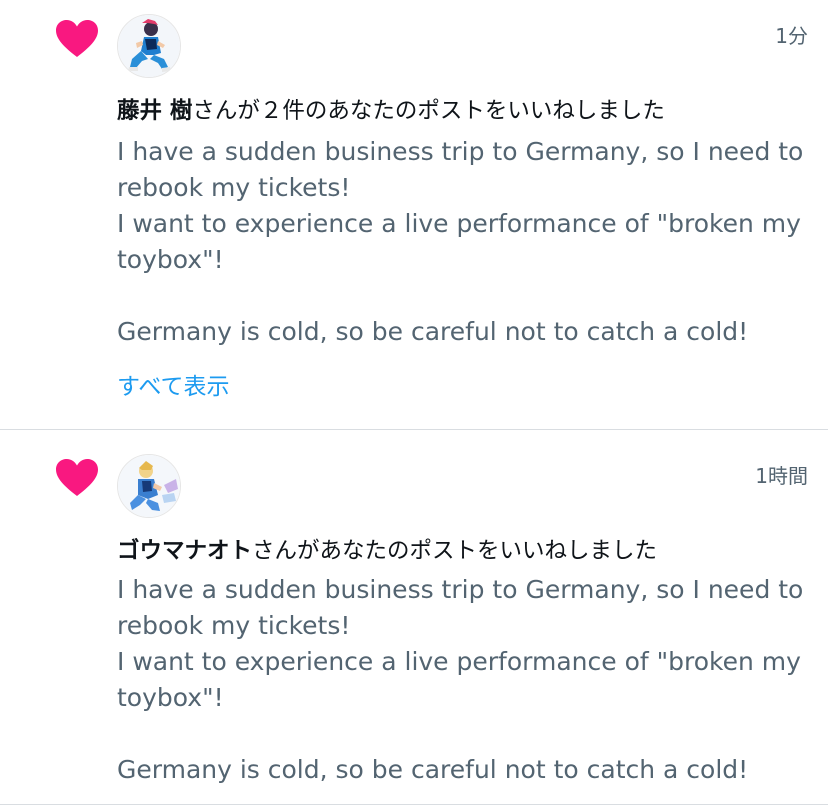 The width and height of the screenshot is (828, 809). I want to click on notification-headline: 藤井 樹さんが２件のあなたのポストをいいねしました, so click(462, 111).